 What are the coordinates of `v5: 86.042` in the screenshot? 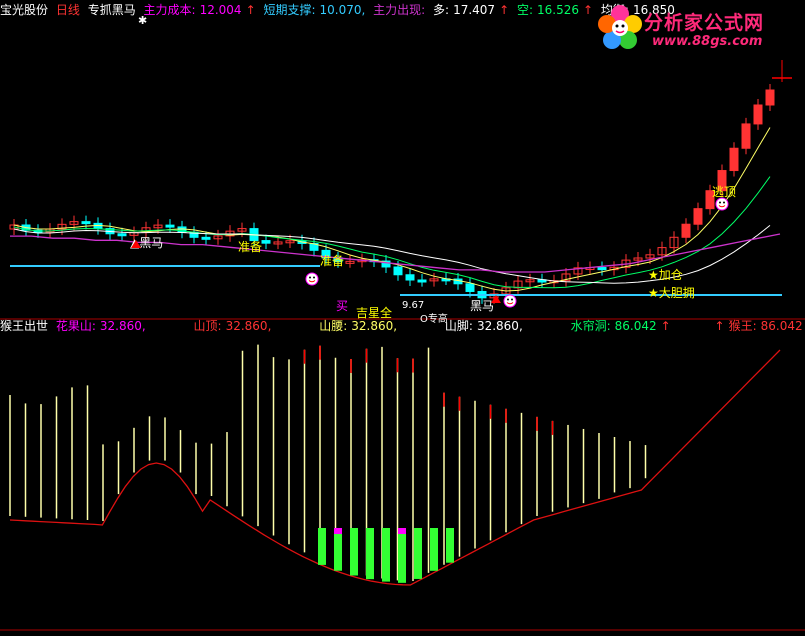 It's located at (635, 326).